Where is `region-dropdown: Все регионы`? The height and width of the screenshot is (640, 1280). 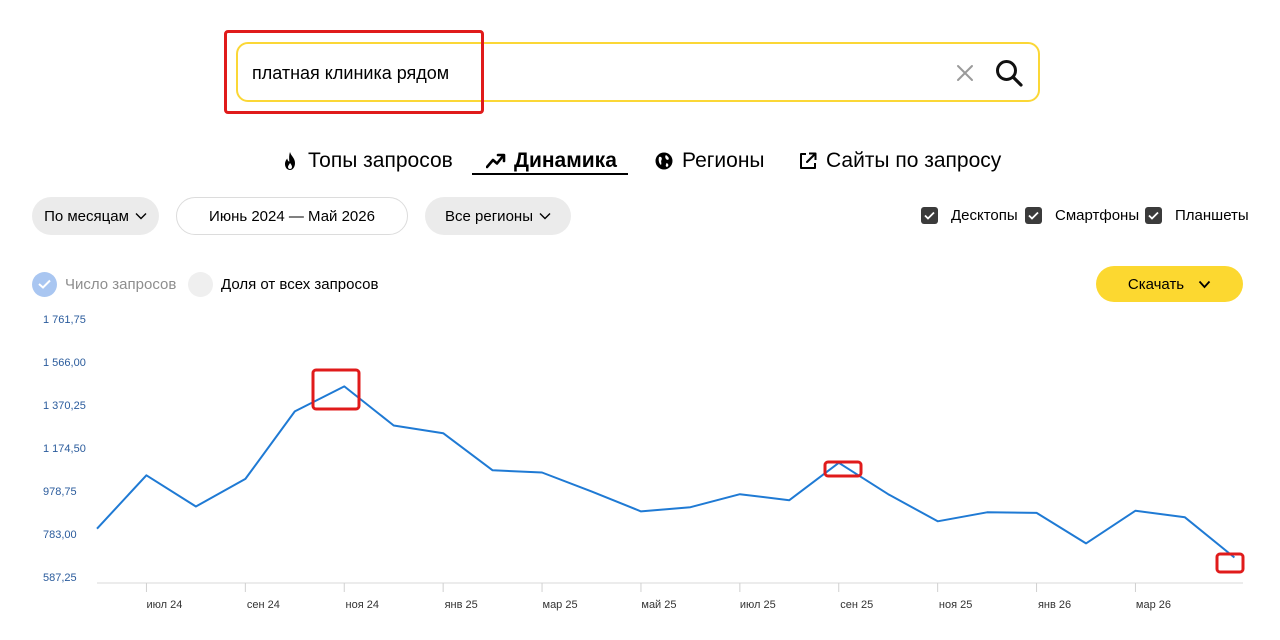
region-dropdown: Все регионы is located at coordinates (498, 216).